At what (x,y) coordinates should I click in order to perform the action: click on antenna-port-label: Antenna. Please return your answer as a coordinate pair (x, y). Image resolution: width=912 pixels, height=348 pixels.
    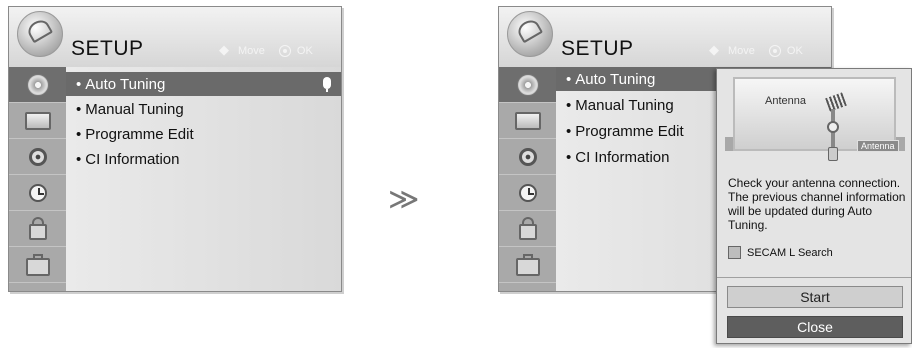
    Looking at the image, I should click on (878, 146).